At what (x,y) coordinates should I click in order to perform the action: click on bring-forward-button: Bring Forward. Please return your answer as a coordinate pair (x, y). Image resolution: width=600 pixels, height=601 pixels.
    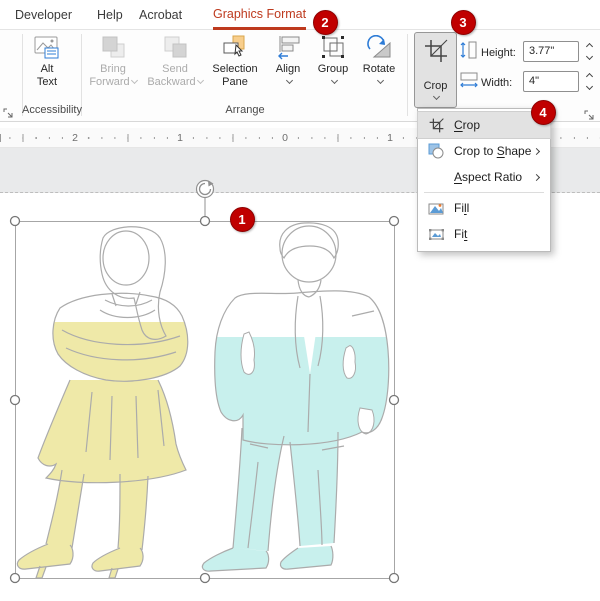
    Looking at the image, I should click on (113, 60).